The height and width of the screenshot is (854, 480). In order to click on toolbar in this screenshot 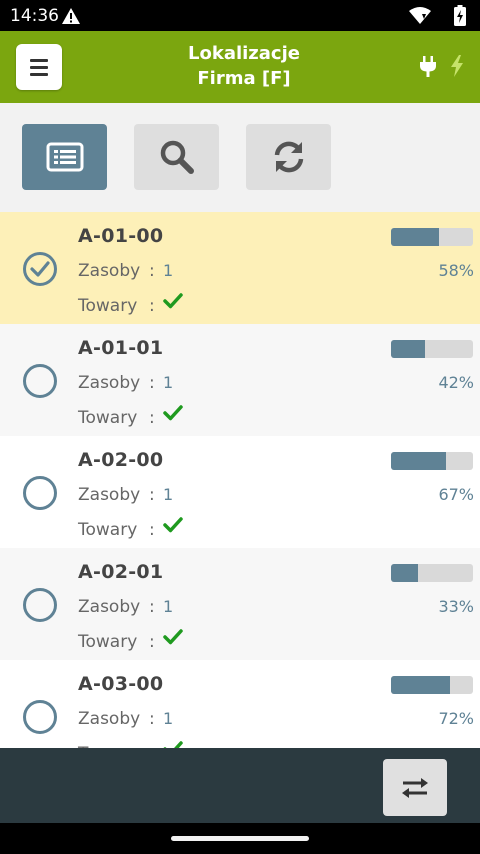, I will do `click(240, 157)`.